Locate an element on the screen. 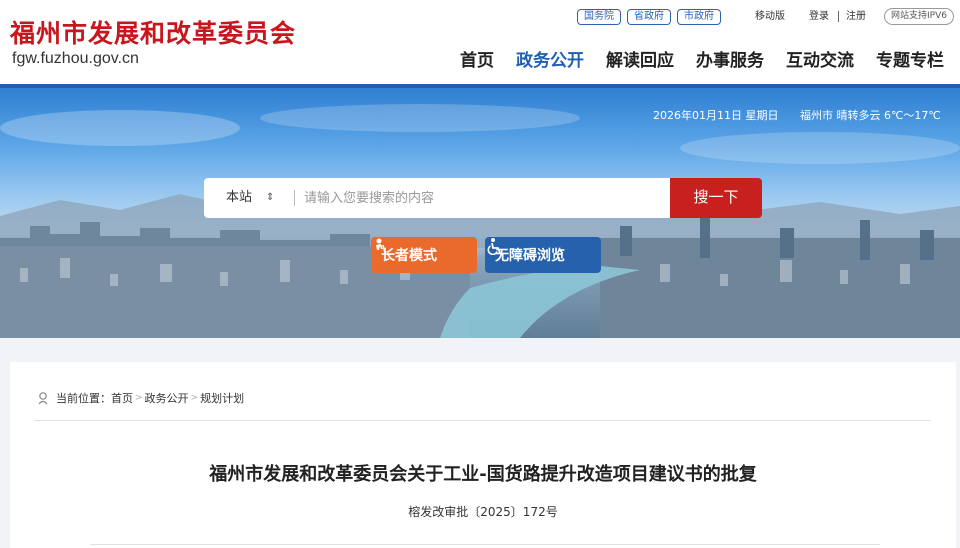 This screenshot has width=960, height=548. elder-icon is located at coordinates (381, 246).